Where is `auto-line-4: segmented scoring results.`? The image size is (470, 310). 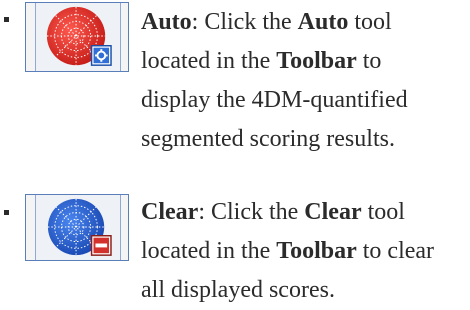 auto-line-4: segmented scoring results. is located at coordinates (301, 139).